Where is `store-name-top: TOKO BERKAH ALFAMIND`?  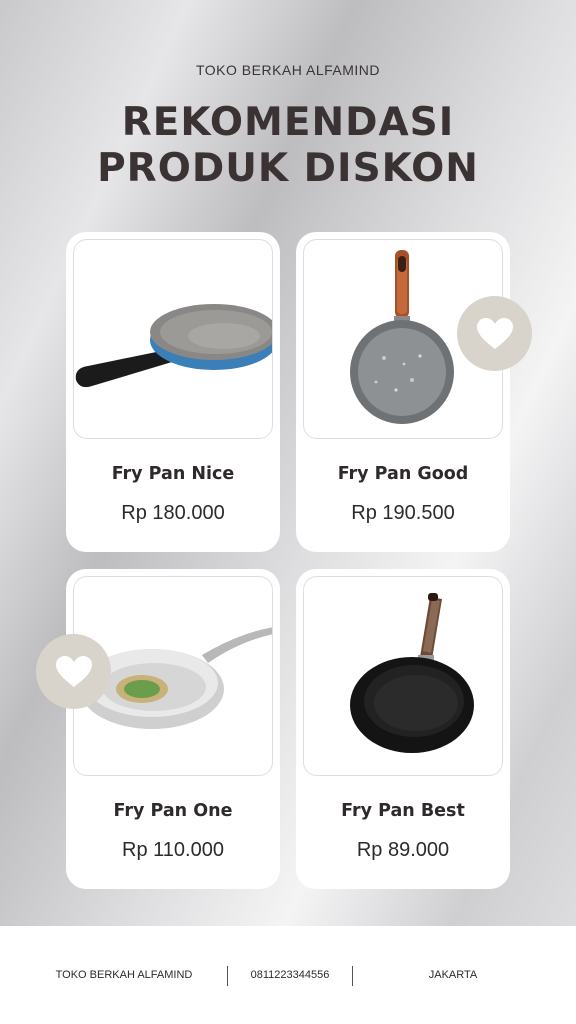 store-name-top: TOKO BERKAH ALFAMIND is located at coordinates (287, 70).